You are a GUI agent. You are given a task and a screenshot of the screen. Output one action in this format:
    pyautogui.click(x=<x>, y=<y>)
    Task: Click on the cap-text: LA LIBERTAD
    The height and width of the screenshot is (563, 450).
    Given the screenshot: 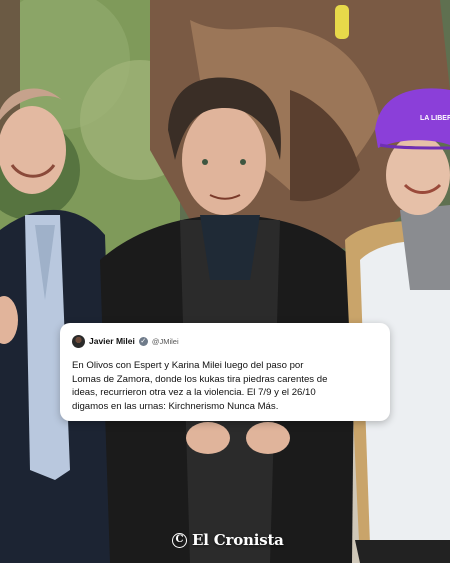 What is the action you would take?
    pyautogui.click(x=435, y=118)
    